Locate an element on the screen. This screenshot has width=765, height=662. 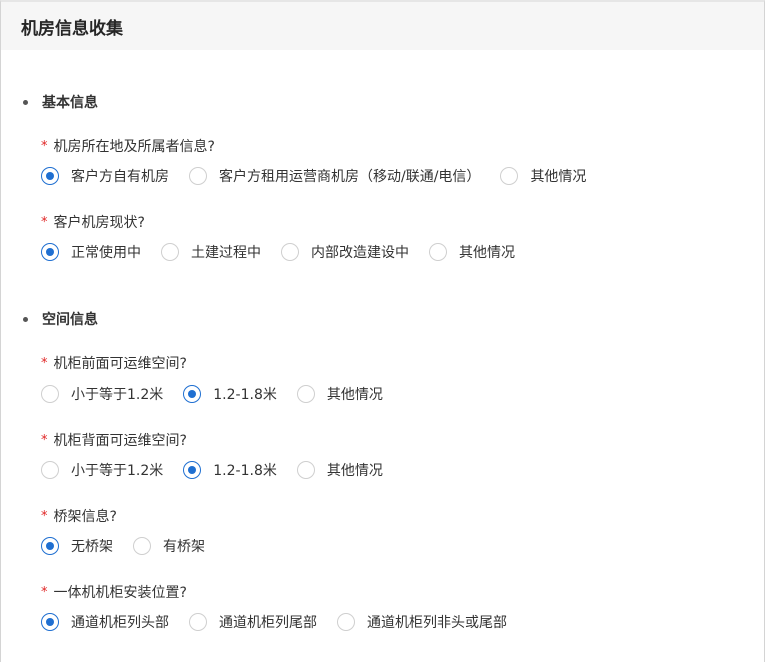
question-room-status: * 客户机房现状? is located at coordinates (93, 222).